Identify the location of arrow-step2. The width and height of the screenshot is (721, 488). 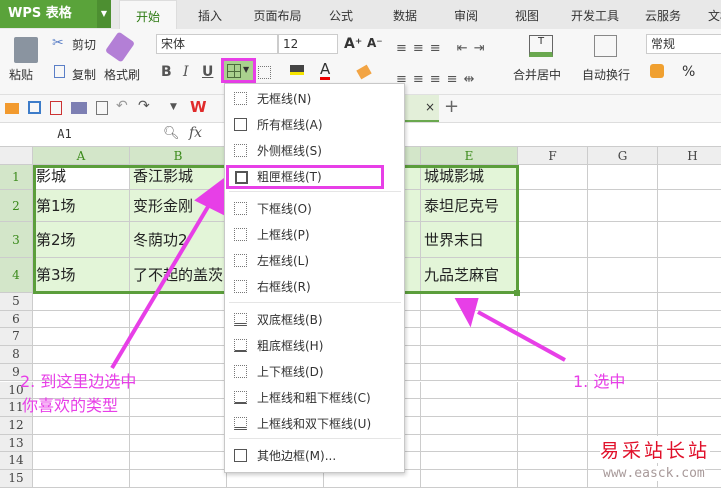
(162, 284).